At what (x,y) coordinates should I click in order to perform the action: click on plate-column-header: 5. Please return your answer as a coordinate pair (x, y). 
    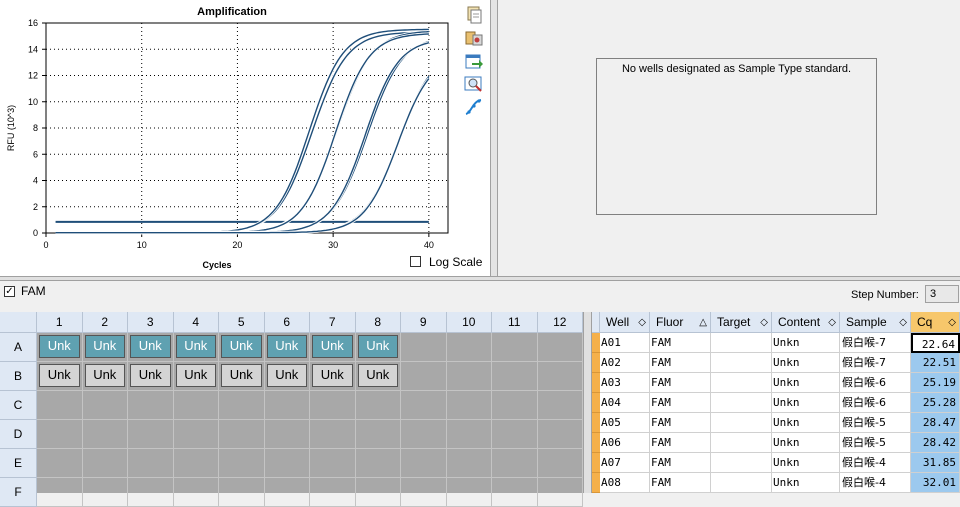
    Looking at the image, I should click on (242, 322).